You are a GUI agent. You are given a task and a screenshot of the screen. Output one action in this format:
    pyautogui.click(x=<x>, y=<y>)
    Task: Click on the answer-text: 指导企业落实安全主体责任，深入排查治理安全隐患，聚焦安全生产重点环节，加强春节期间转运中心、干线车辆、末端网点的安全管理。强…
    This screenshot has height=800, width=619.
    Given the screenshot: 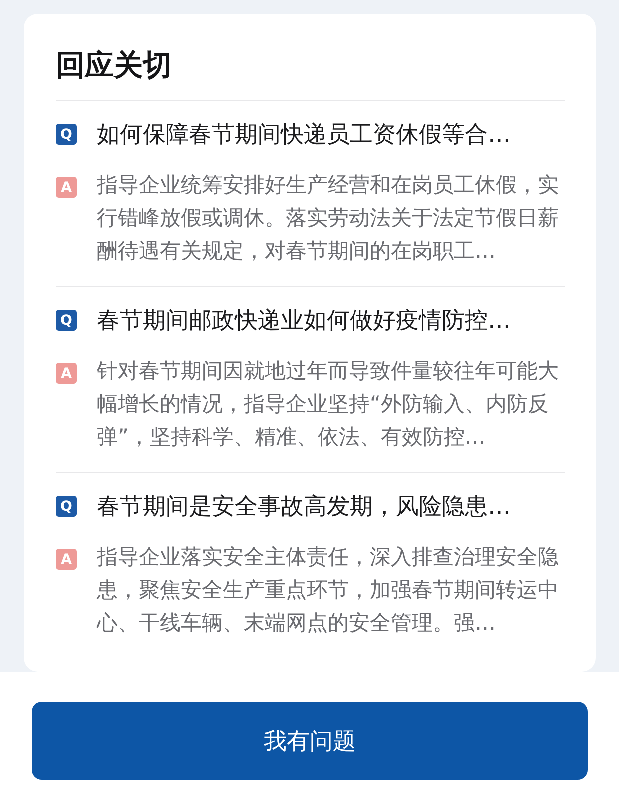 What is the action you would take?
    pyautogui.click(x=328, y=590)
    